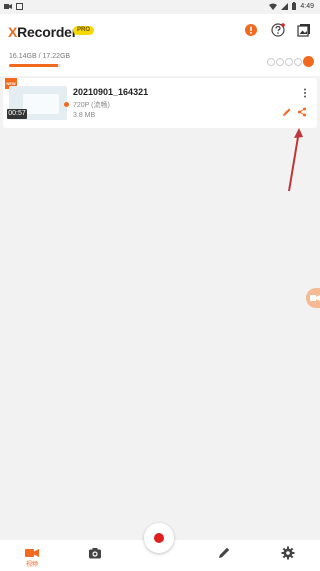  Describe the element at coordinates (273, 6) in the screenshot. I see `wifi-icon` at that location.